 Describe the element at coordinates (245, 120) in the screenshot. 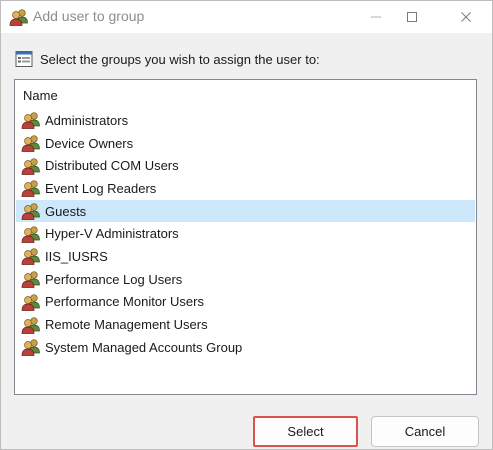

I see `list-item: Administrators` at that location.